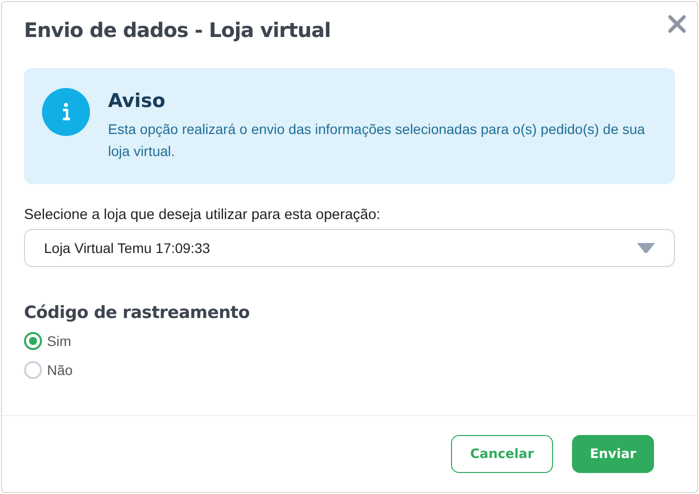  I want to click on section-title: Código de rastreamento, so click(137, 313).